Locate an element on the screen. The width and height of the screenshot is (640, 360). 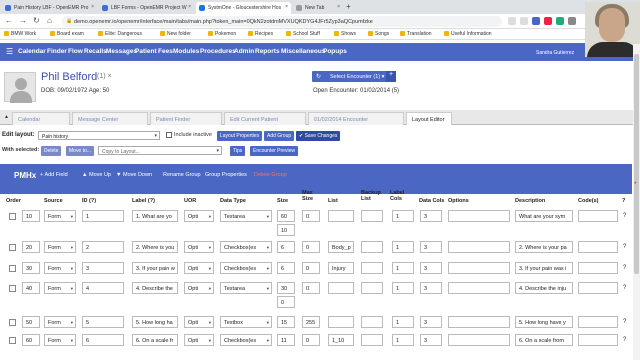
menu-modules: Modules is located at coordinates (186, 51).